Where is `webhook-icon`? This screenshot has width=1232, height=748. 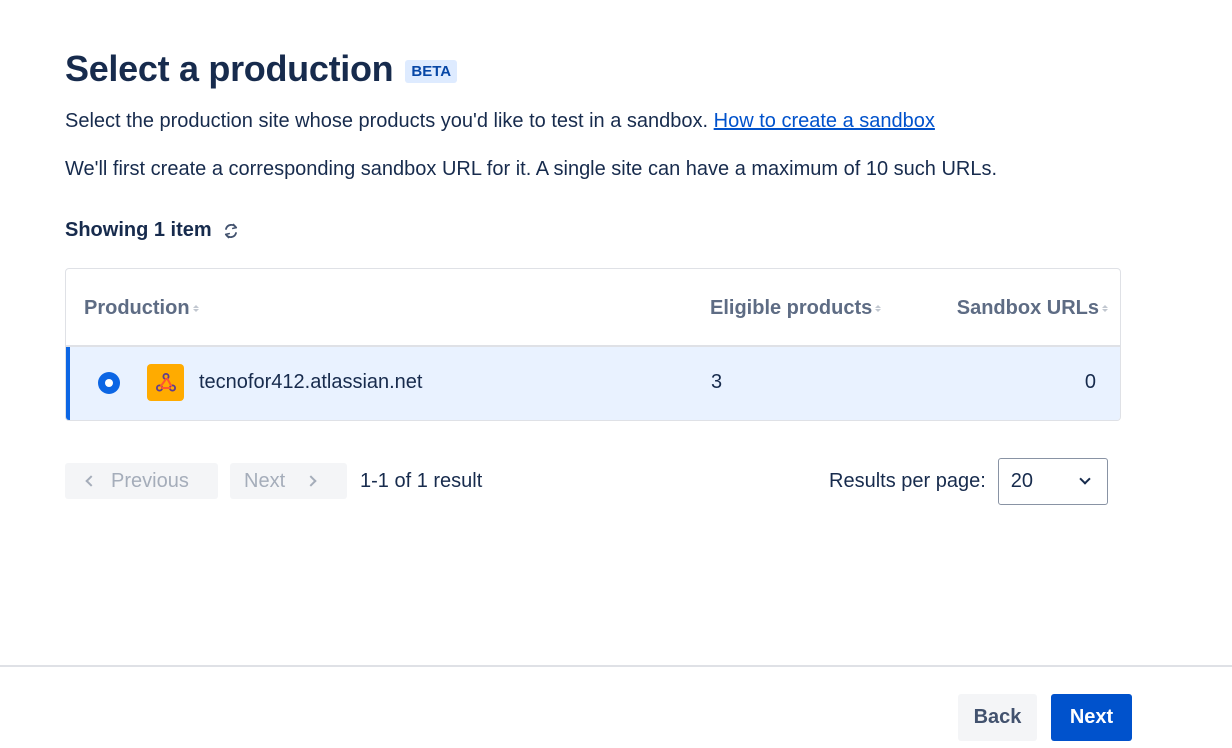 webhook-icon is located at coordinates (165, 381).